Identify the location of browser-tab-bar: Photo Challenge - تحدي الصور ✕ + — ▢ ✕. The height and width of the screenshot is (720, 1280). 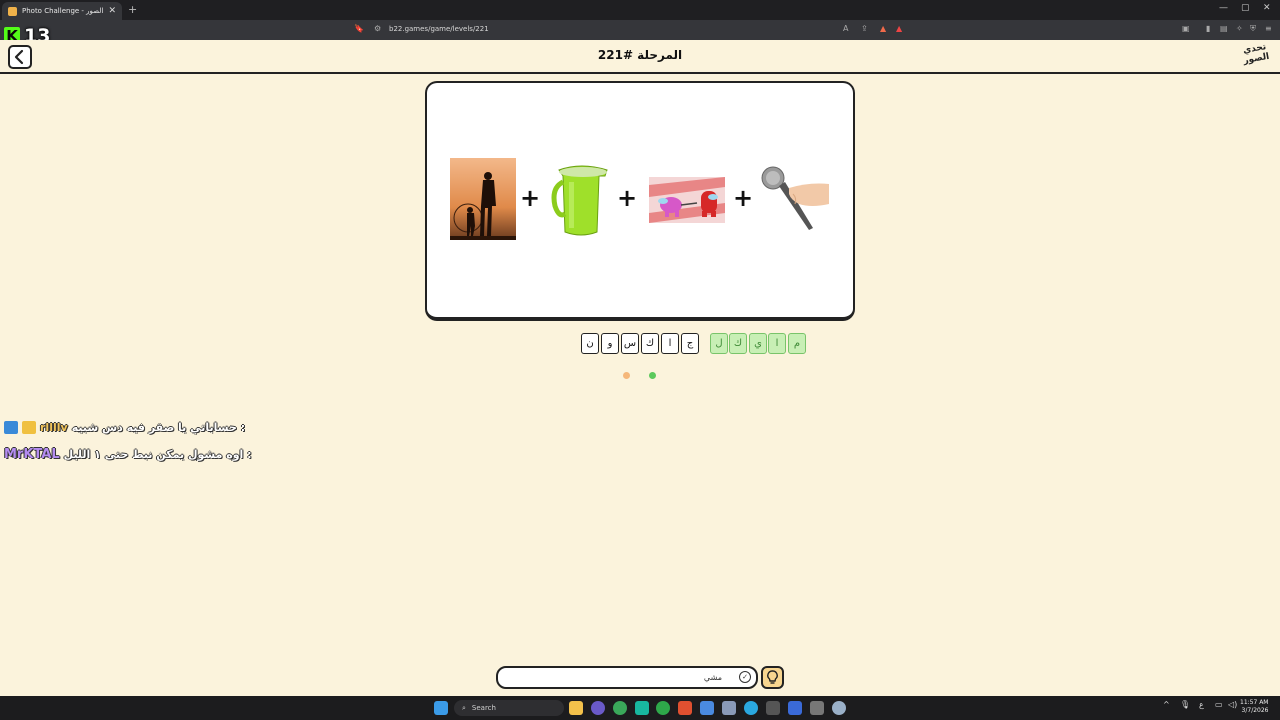
(640, 10).